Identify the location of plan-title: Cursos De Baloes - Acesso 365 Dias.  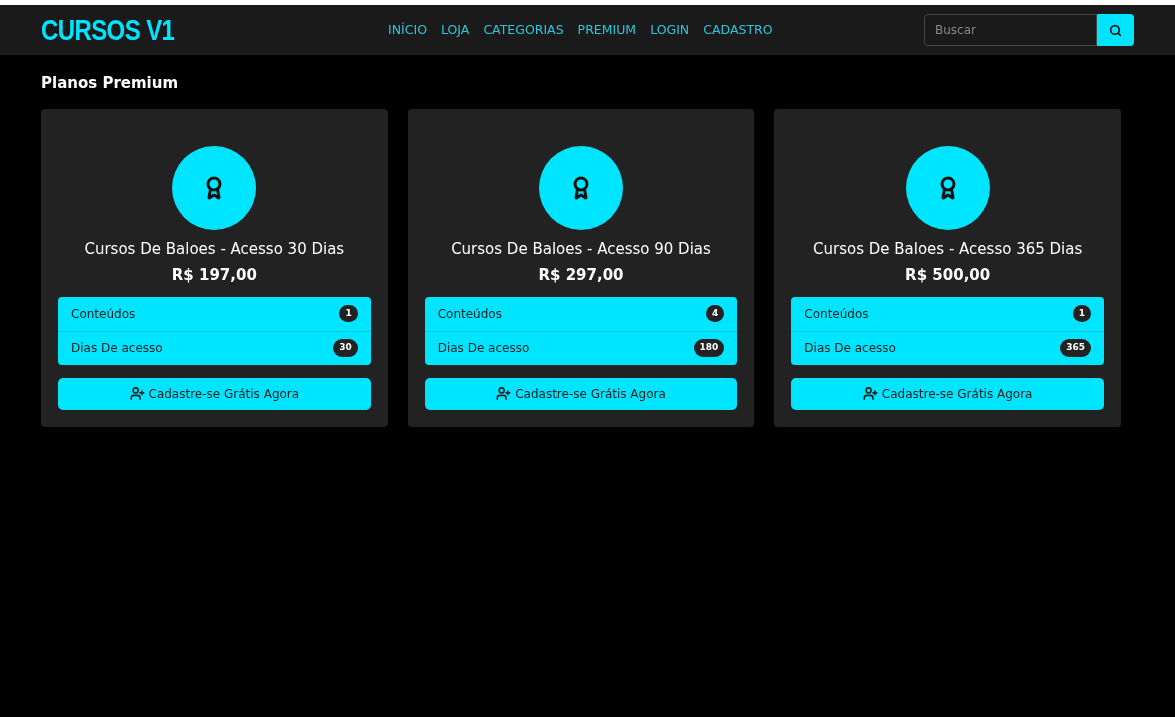
(948, 249).